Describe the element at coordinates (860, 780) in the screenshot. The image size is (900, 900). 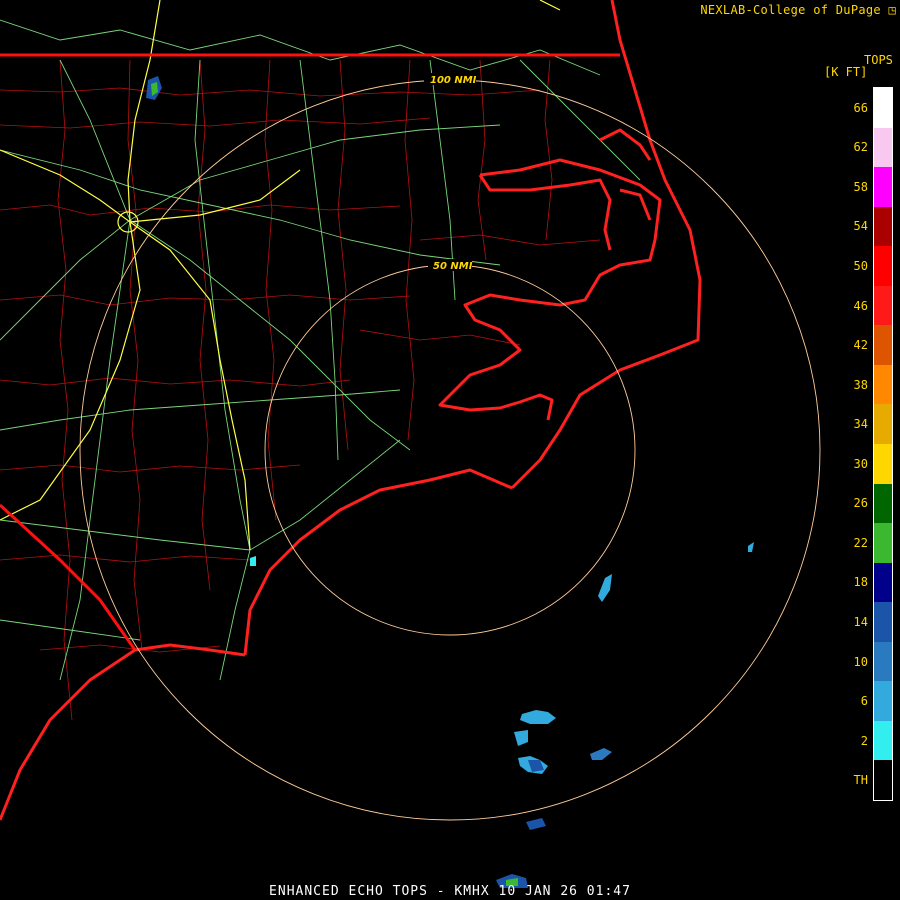
I see `legend-label: TH` at that location.